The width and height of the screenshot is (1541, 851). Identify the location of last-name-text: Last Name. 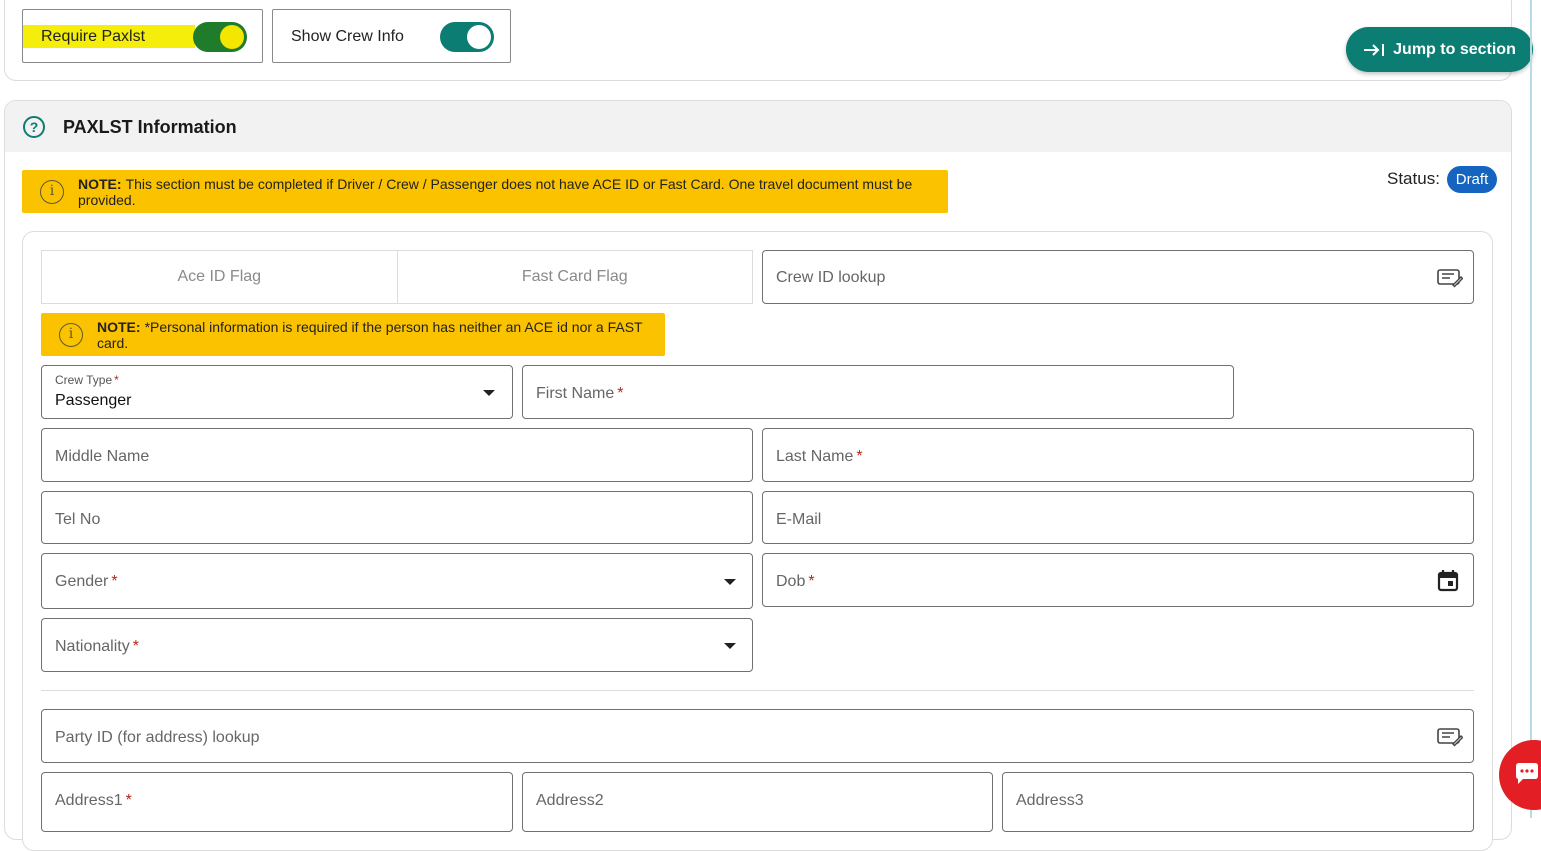
(815, 456).